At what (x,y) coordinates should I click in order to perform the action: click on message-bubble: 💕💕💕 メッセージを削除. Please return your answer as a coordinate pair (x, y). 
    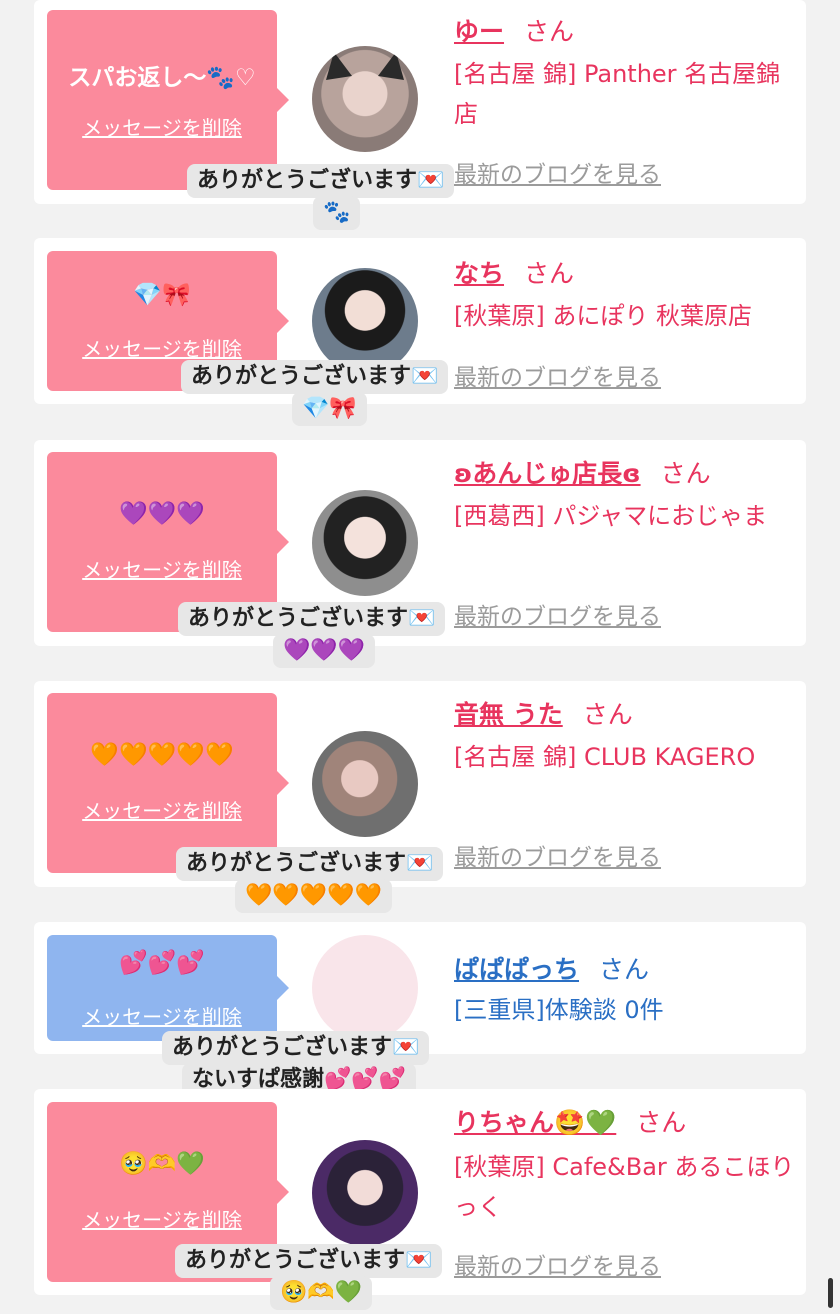
    Looking at the image, I should click on (168, 988).